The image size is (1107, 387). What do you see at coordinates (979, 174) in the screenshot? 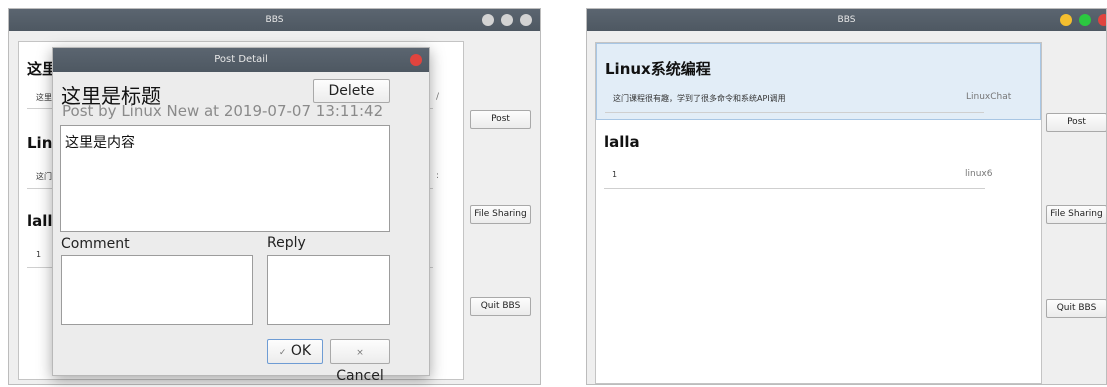
I see `post-author: linux6` at bounding box center [979, 174].